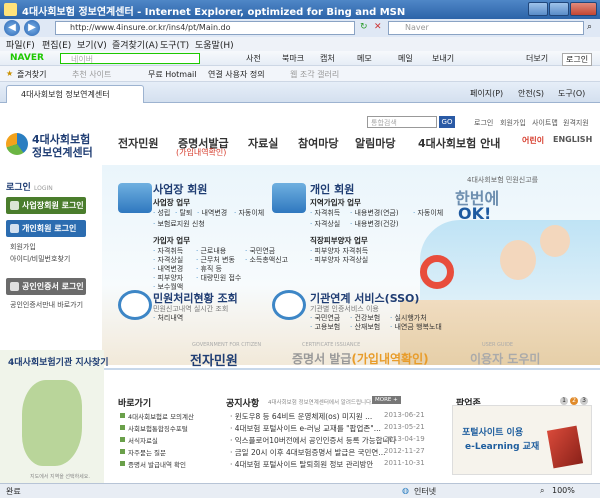 The image size is (600, 498). What do you see at coordinates (174, 44) in the screenshot?
I see `menu-tools: 도구(T)` at bounding box center [174, 44].